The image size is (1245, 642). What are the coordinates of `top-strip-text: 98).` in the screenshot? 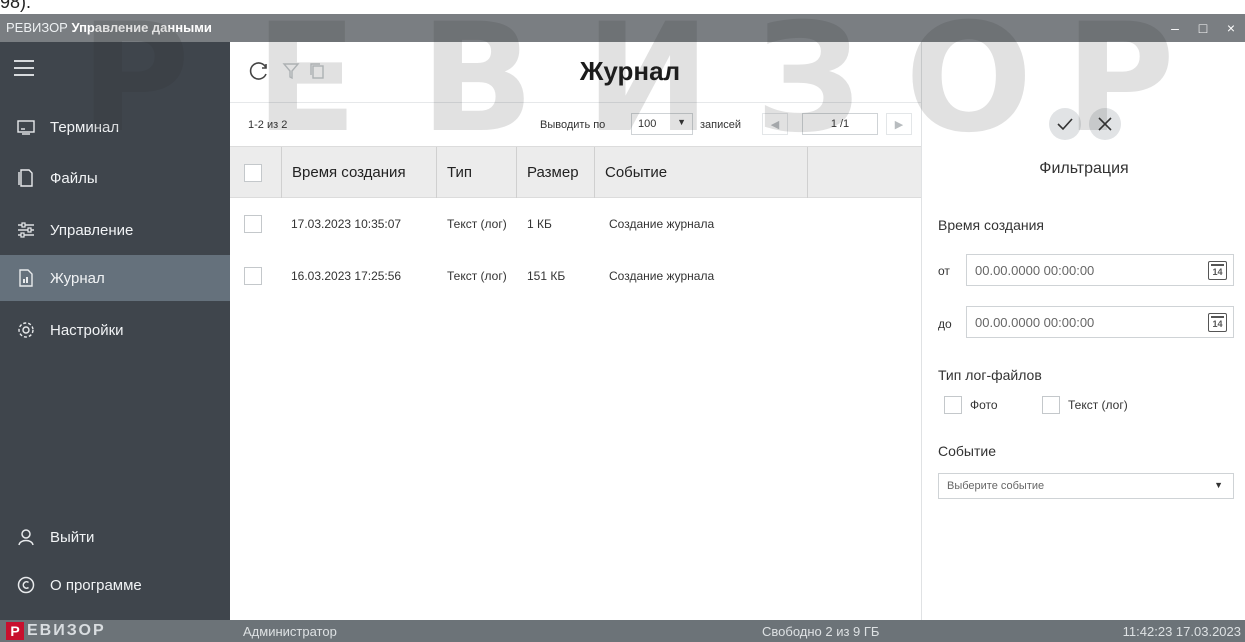 It's located at (16, 6).